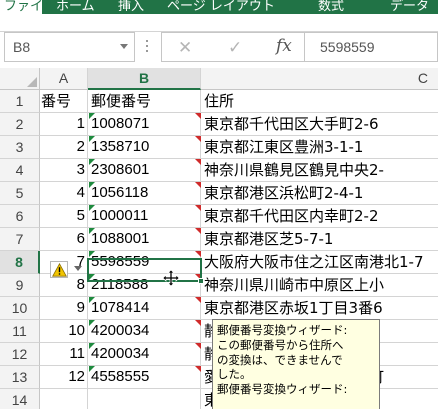 The height and width of the screenshot is (409, 438). I want to click on cell-b: 郵便番号, so click(144, 101).